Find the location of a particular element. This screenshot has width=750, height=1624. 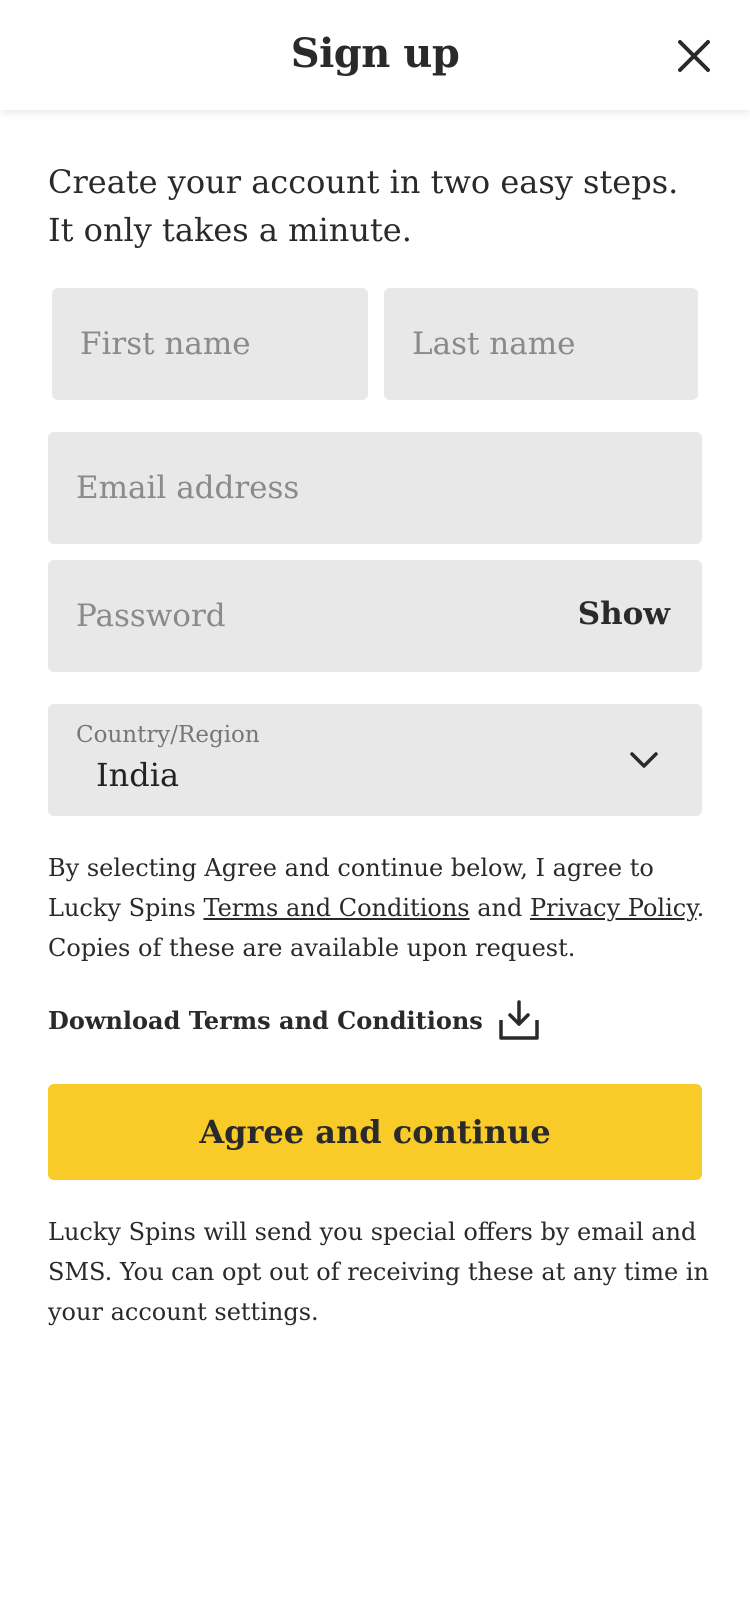

password-wrapper: Show is located at coordinates (375, 616).